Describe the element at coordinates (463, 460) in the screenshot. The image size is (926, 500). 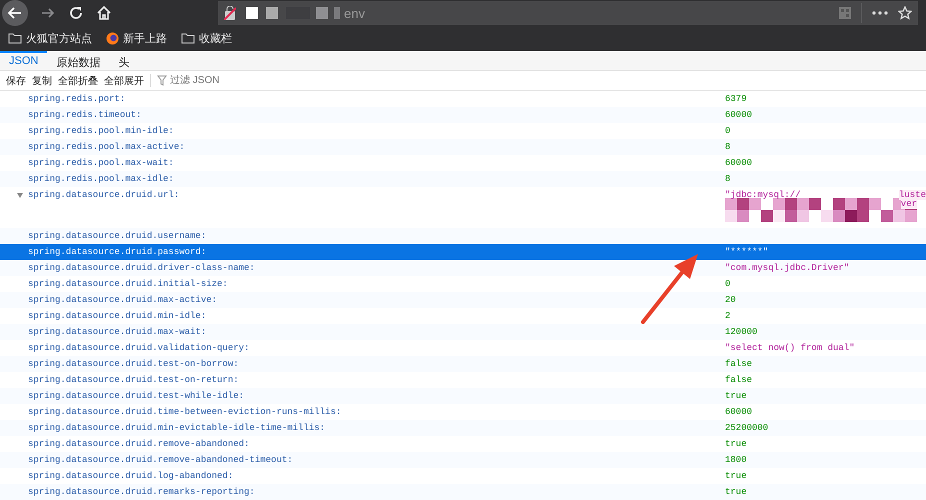
I see `json-row: spring.datasource.druid.remove-abandoned-timeout: 1800` at that location.